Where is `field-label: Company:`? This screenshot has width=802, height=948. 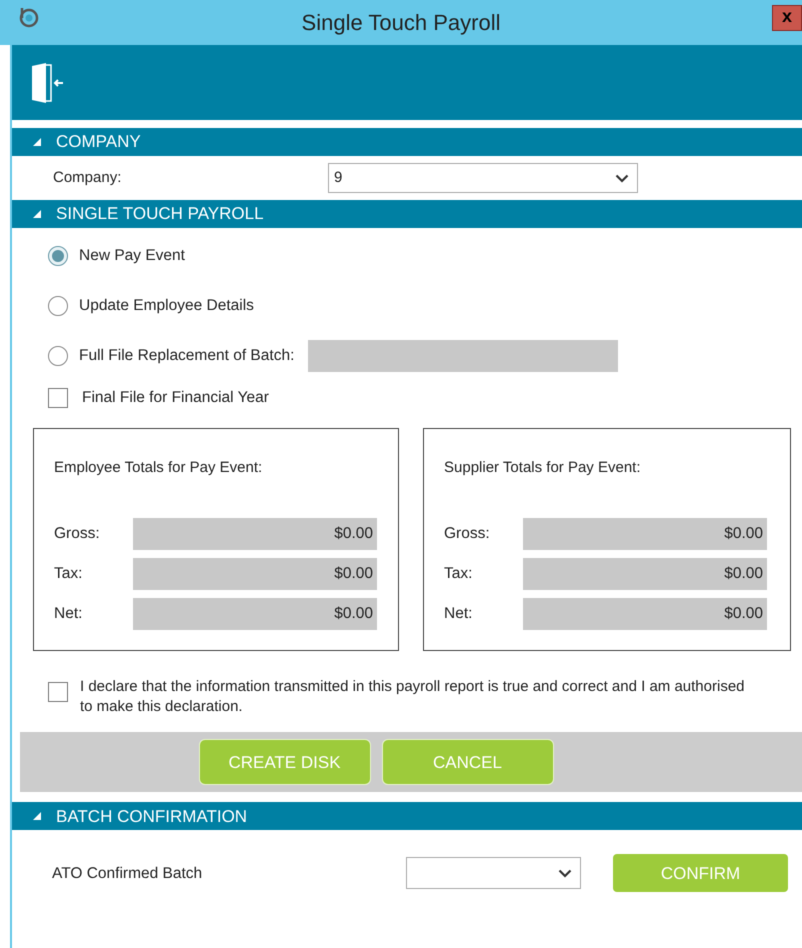
field-label: Company: is located at coordinates (87, 178).